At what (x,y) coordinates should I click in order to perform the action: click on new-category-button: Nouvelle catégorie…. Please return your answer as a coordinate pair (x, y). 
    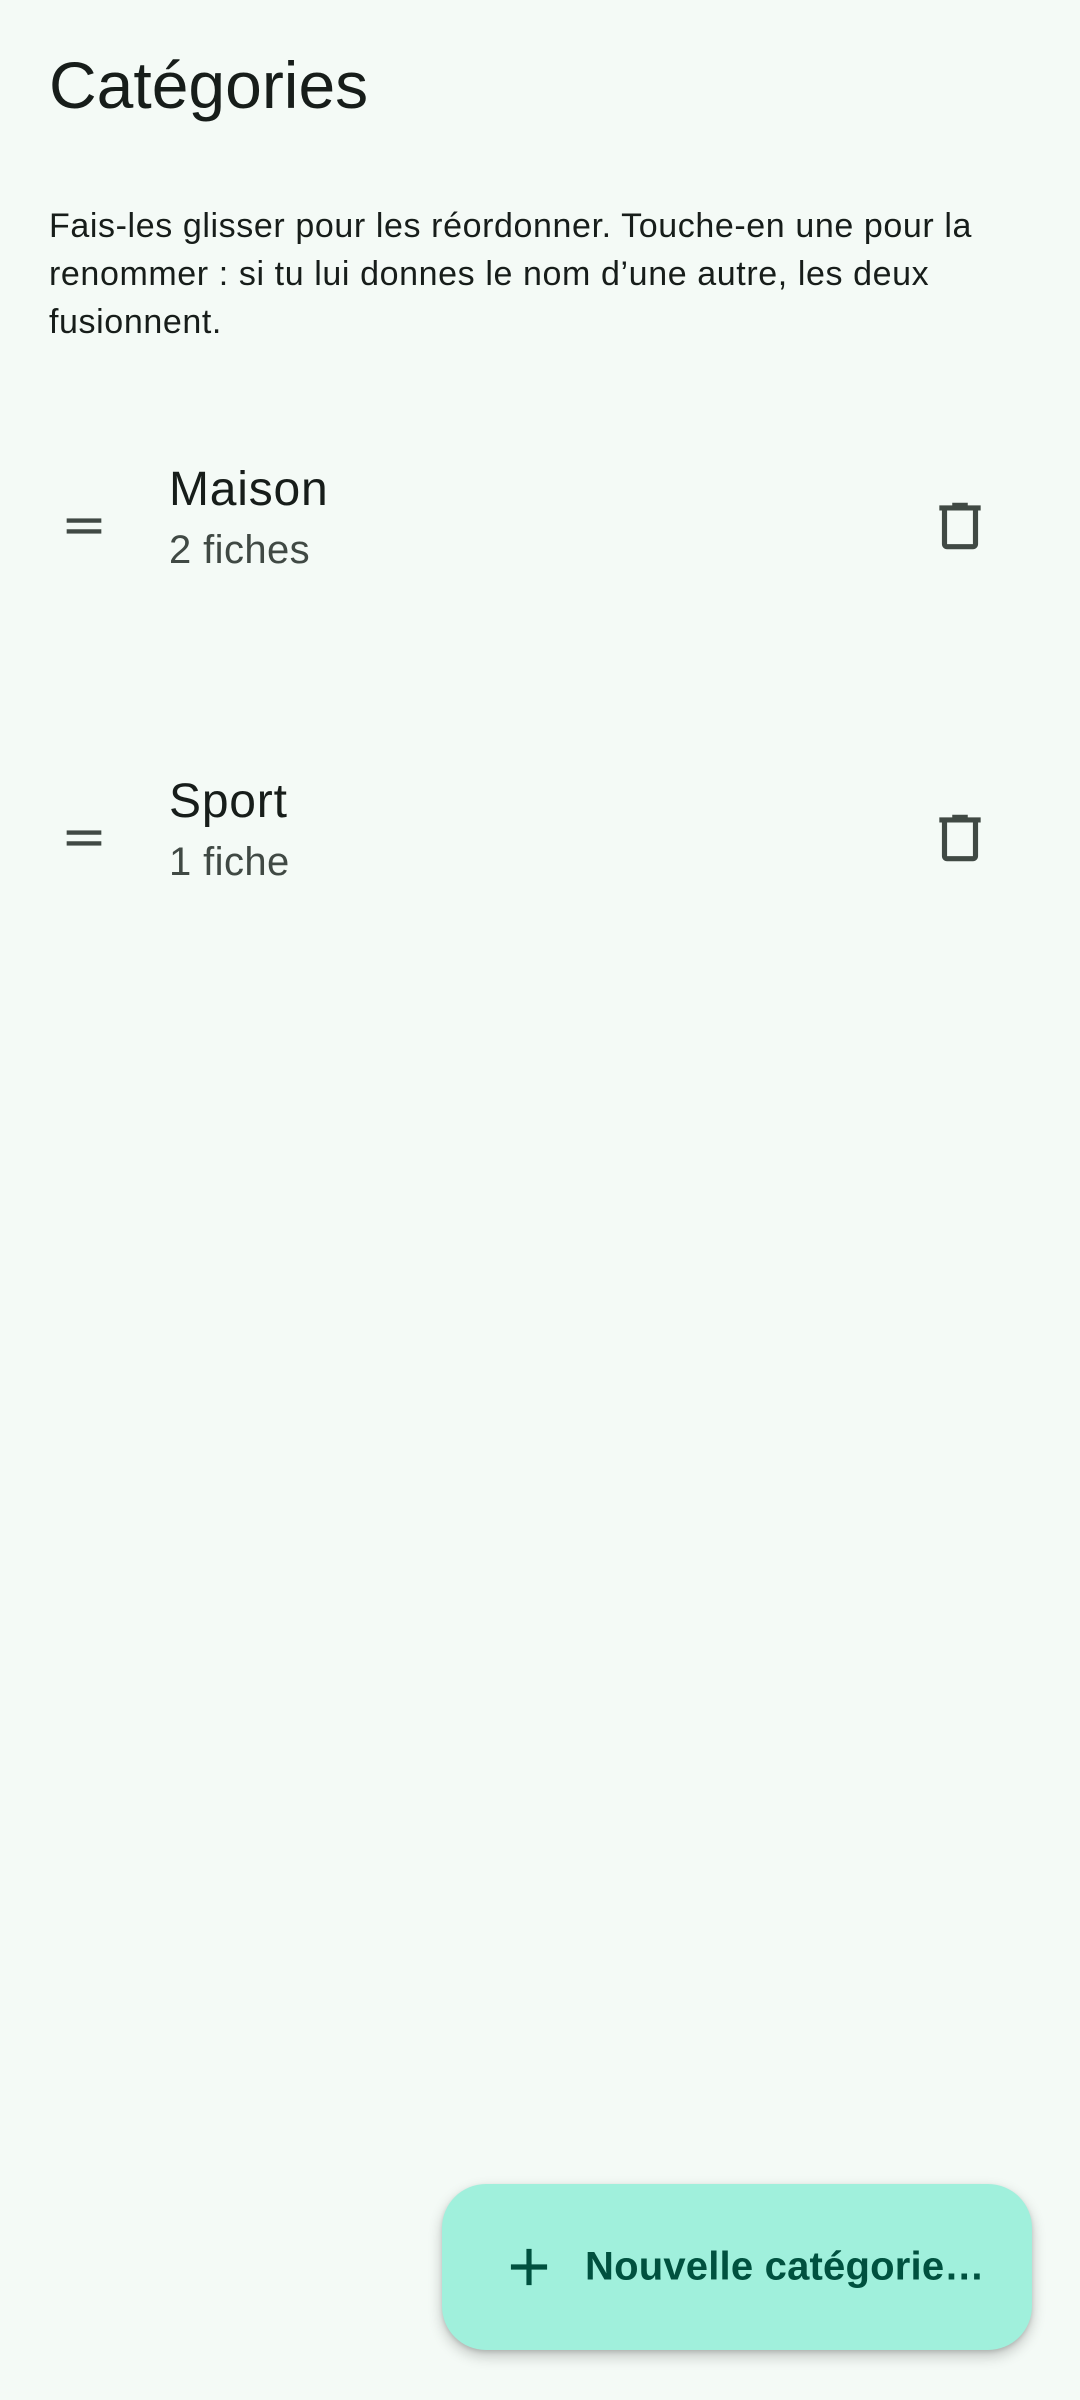
    Looking at the image, I should click on (737, 2267).